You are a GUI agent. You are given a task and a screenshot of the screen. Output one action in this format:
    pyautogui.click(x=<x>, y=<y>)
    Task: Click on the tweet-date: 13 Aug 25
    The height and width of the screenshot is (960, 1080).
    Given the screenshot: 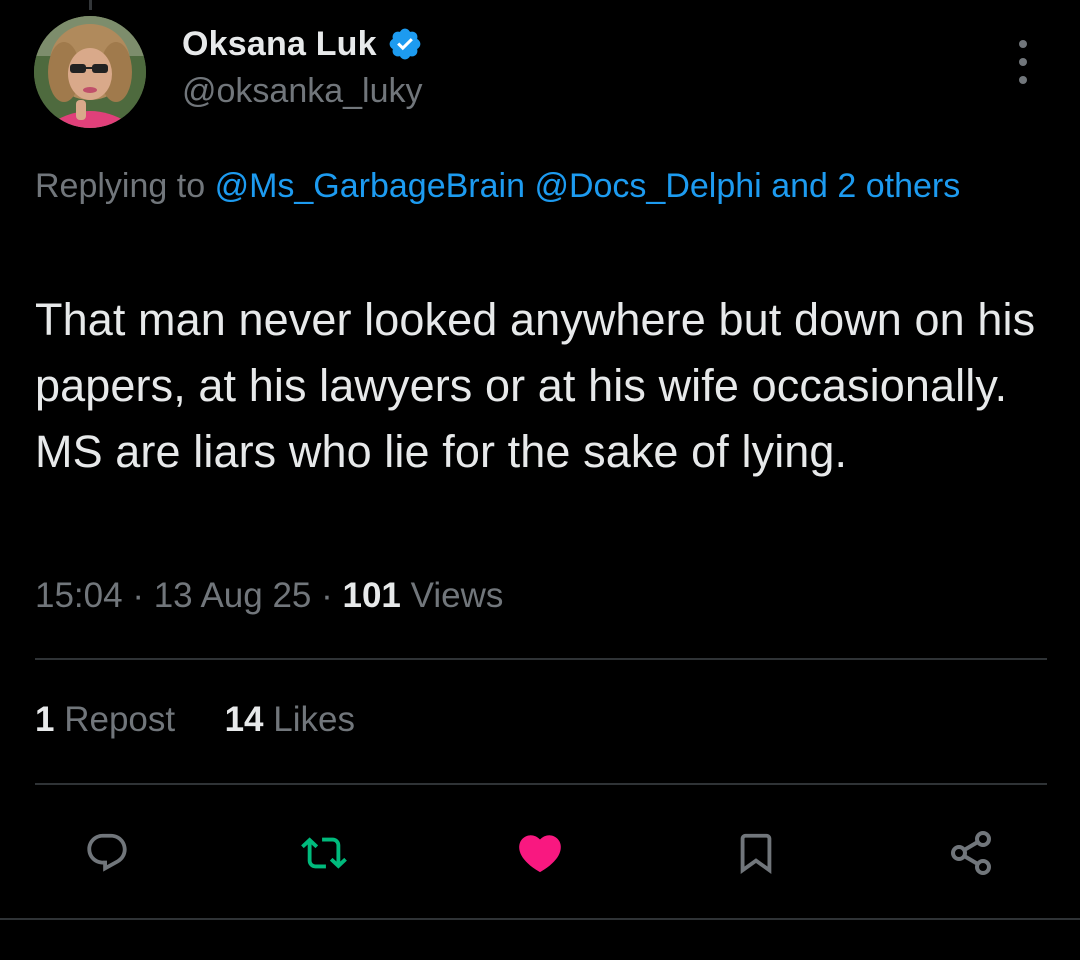 What is the action you would take?
    pyautogui.click(x=233, y=595)
    